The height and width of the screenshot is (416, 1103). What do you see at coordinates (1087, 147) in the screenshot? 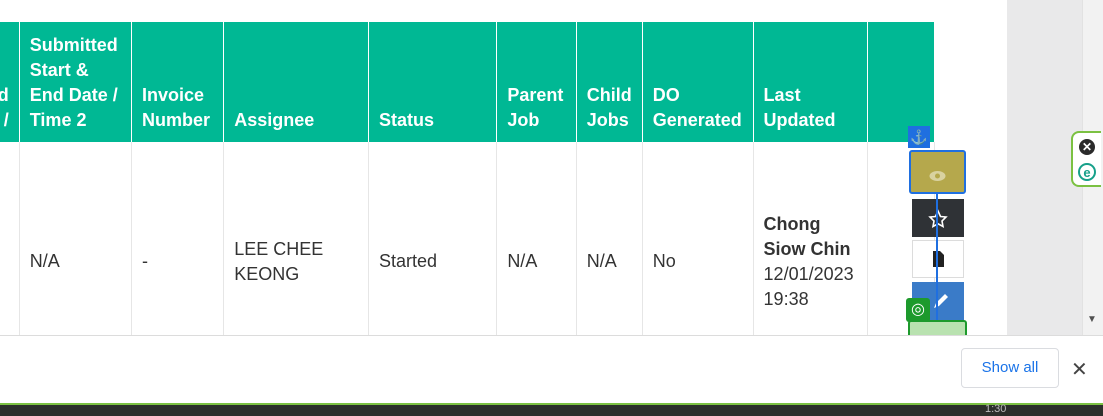
I see `extension-close-icon: ✕` at bounding box center [1087, 147].